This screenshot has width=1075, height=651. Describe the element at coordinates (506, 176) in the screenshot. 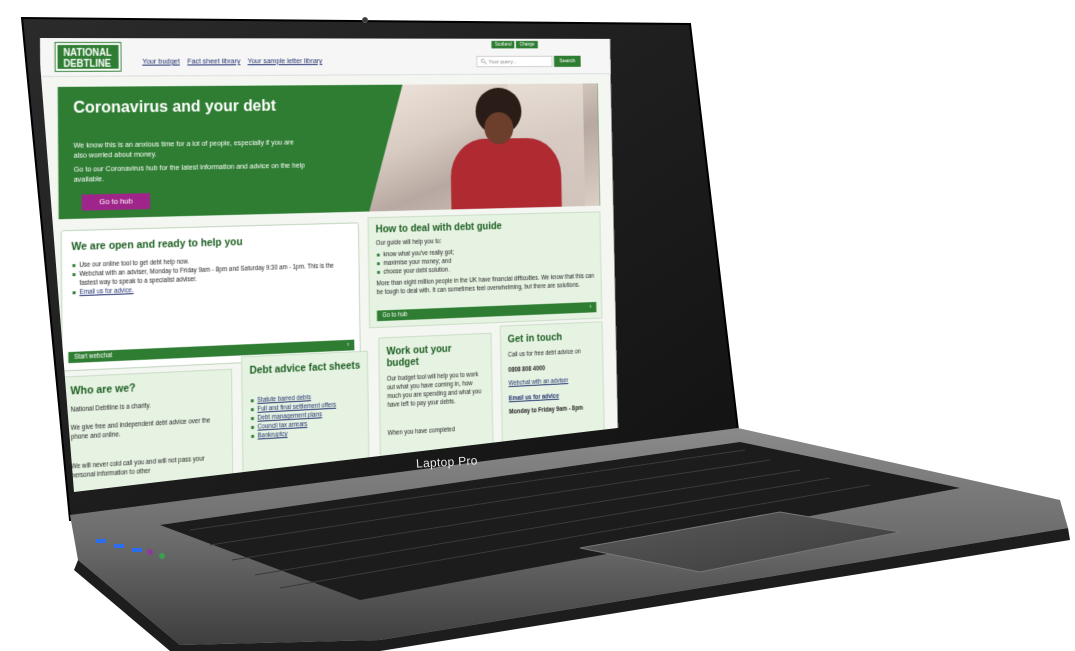

I see `person-figure` at that location.